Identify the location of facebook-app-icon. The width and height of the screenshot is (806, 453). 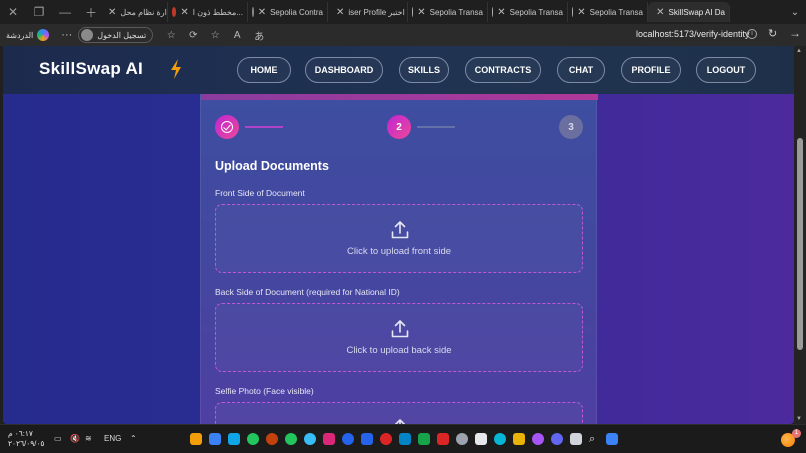
(348, 439).